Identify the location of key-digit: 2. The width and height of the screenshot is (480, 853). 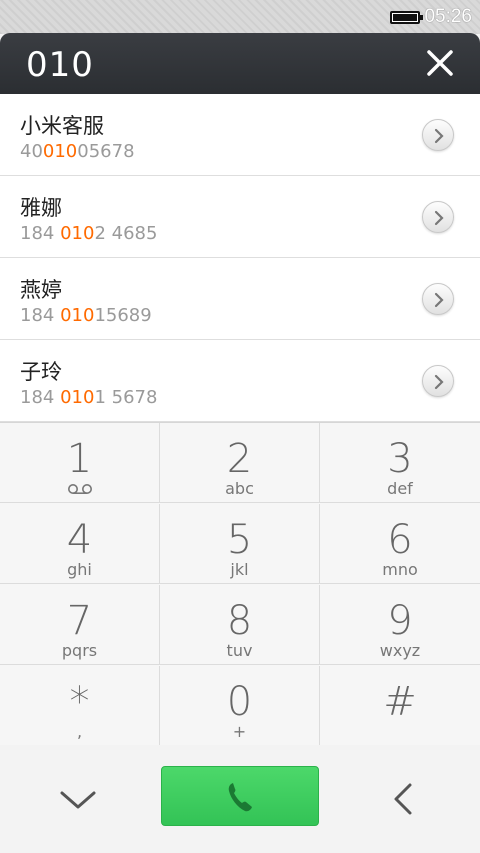
(239, 459).